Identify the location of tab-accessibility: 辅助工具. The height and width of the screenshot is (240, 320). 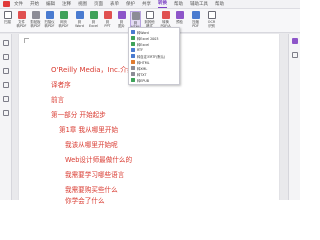
(199, 4).